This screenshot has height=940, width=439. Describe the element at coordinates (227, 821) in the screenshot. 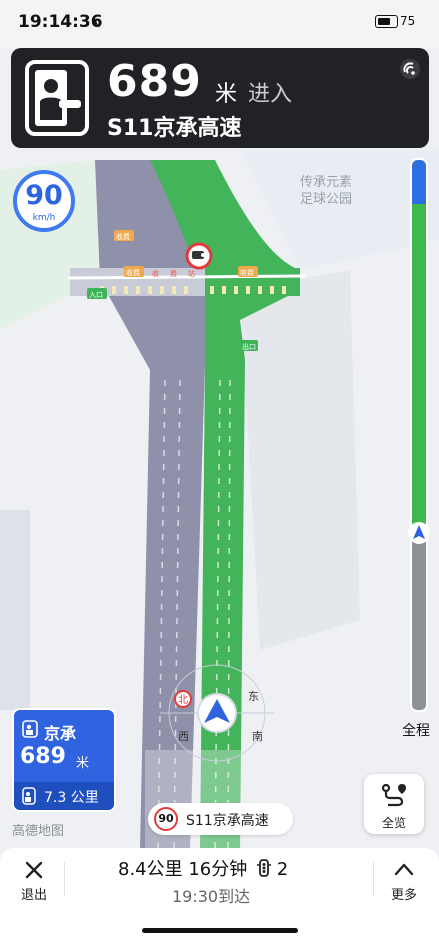

I see `current-road-name: S11京承高速` at that location.